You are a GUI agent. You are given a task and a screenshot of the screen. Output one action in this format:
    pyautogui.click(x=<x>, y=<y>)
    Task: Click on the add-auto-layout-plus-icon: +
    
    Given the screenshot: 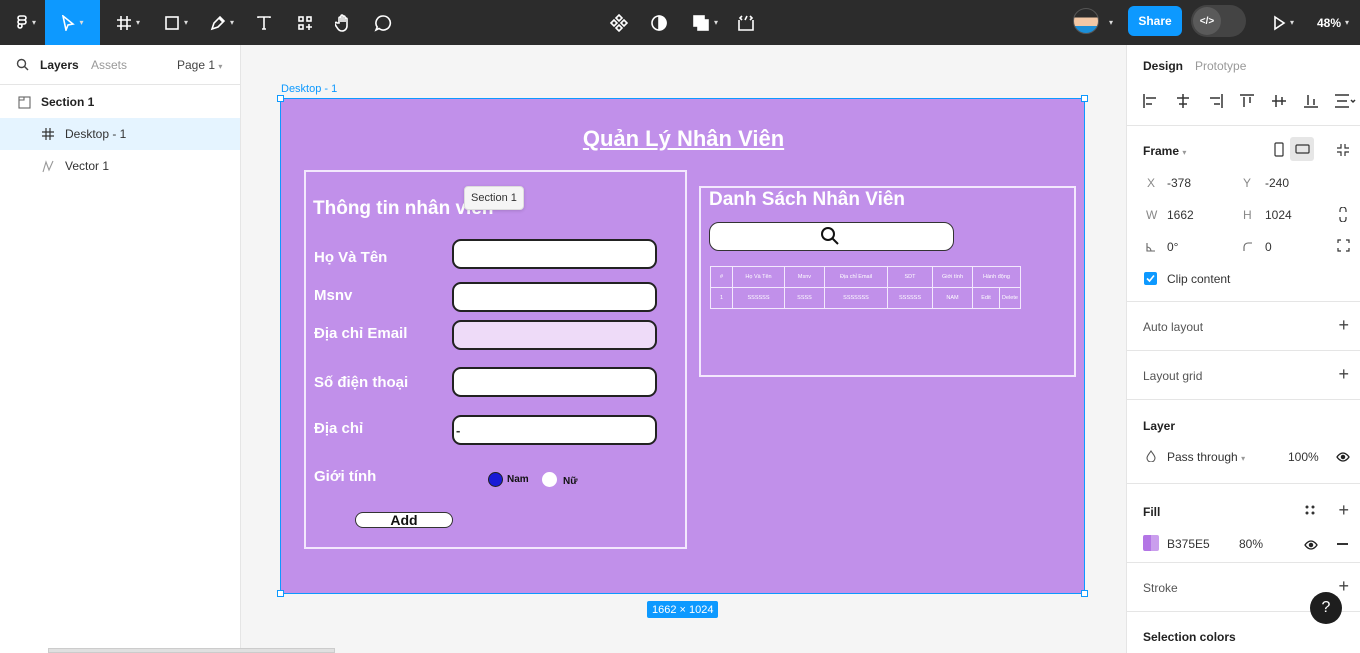 What is the action you would take?
    pyautogui.click(x=1343, y=325)
    